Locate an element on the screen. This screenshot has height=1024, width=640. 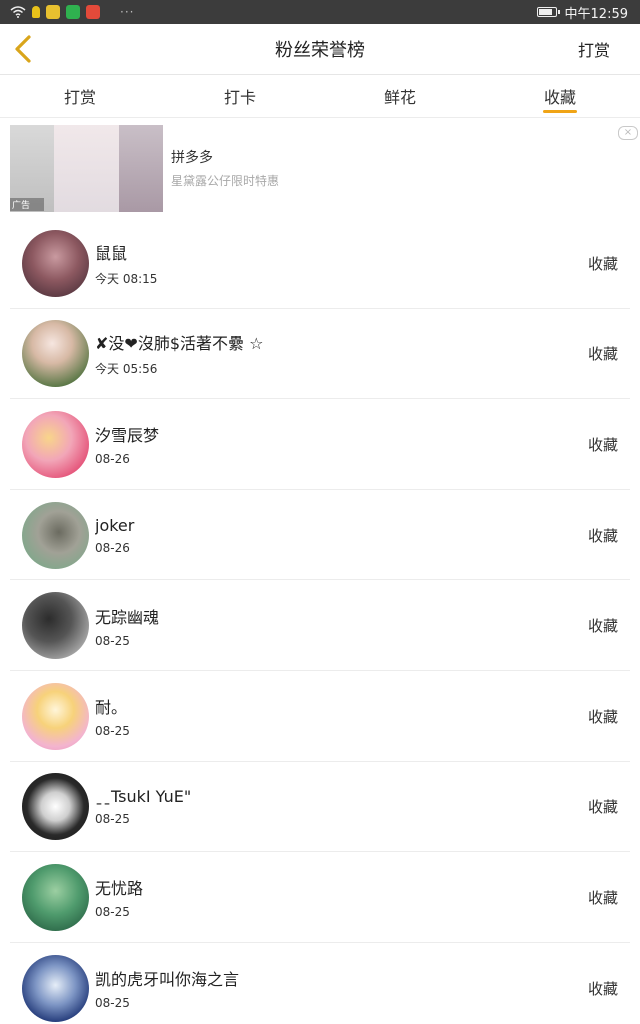
more-notifications-icon: ··· is located at coordinates (127, 12).